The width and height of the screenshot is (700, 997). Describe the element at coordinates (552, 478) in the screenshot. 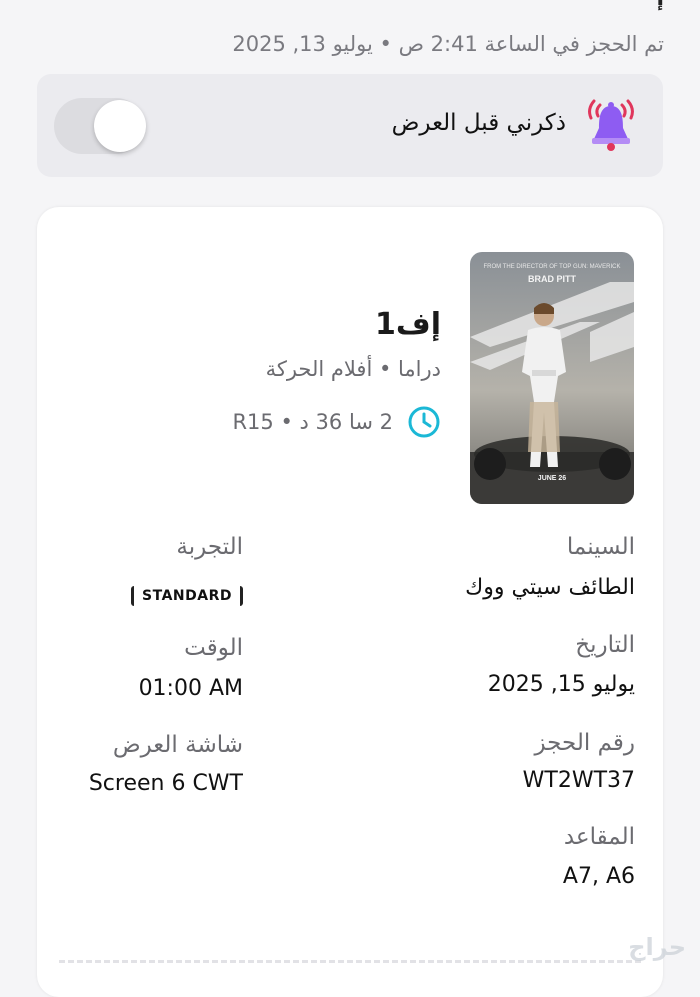

I see `poster-date-text: JUNE 26` at that location.